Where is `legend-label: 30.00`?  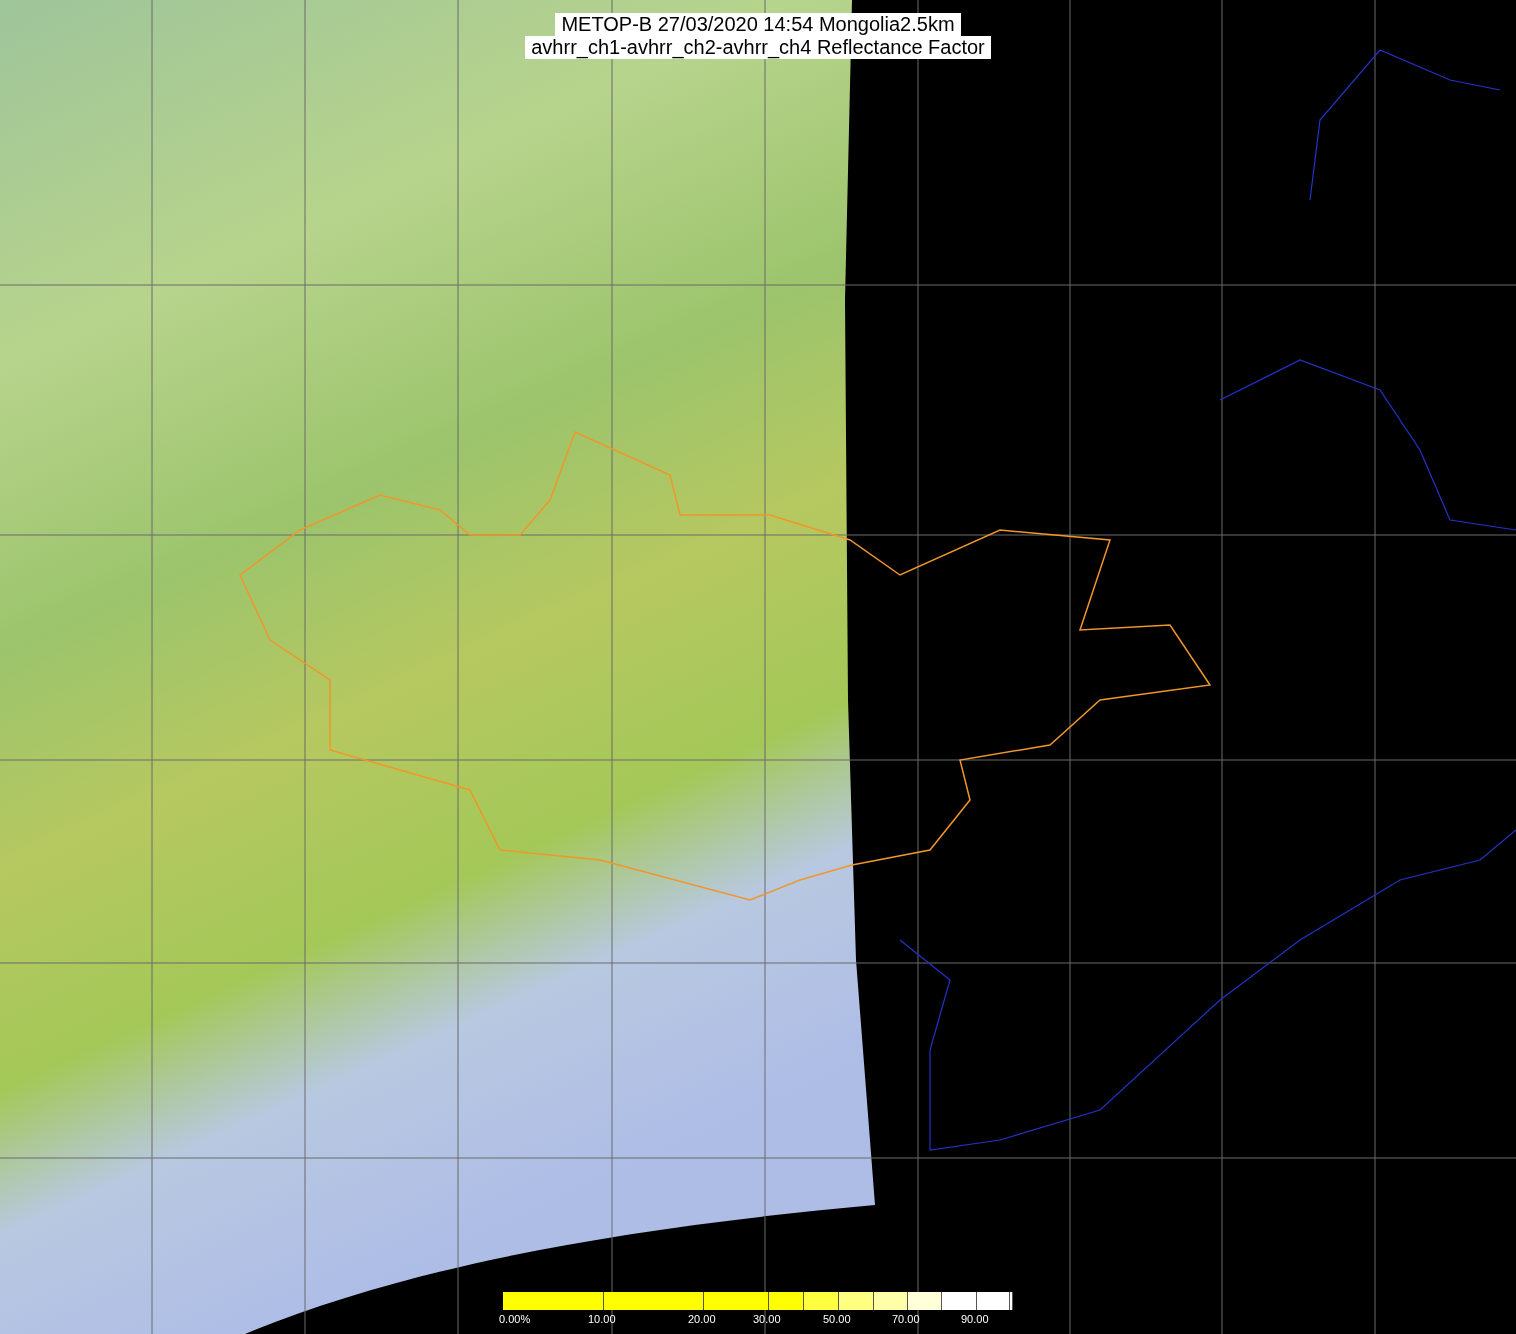 legend-label: 30.00 is located at coordinates (767, 1319).